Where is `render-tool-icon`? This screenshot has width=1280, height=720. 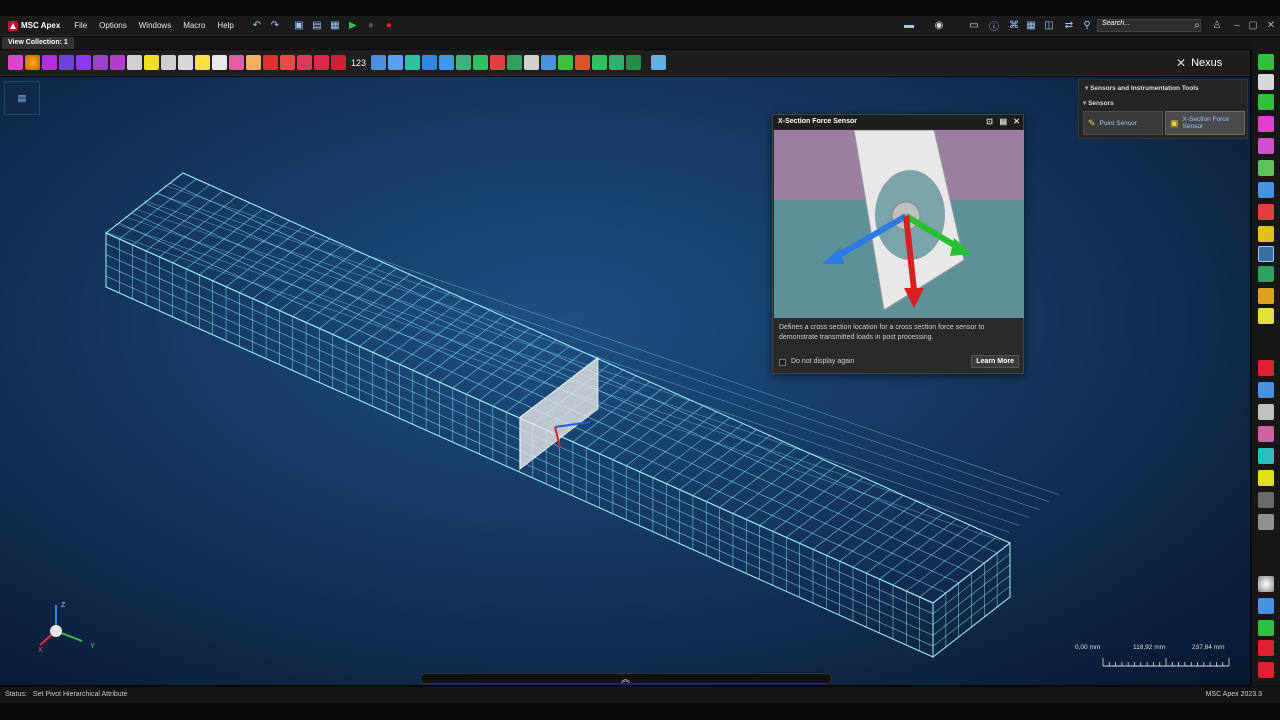 render-tool-icon is located at coordinates (634, 62).